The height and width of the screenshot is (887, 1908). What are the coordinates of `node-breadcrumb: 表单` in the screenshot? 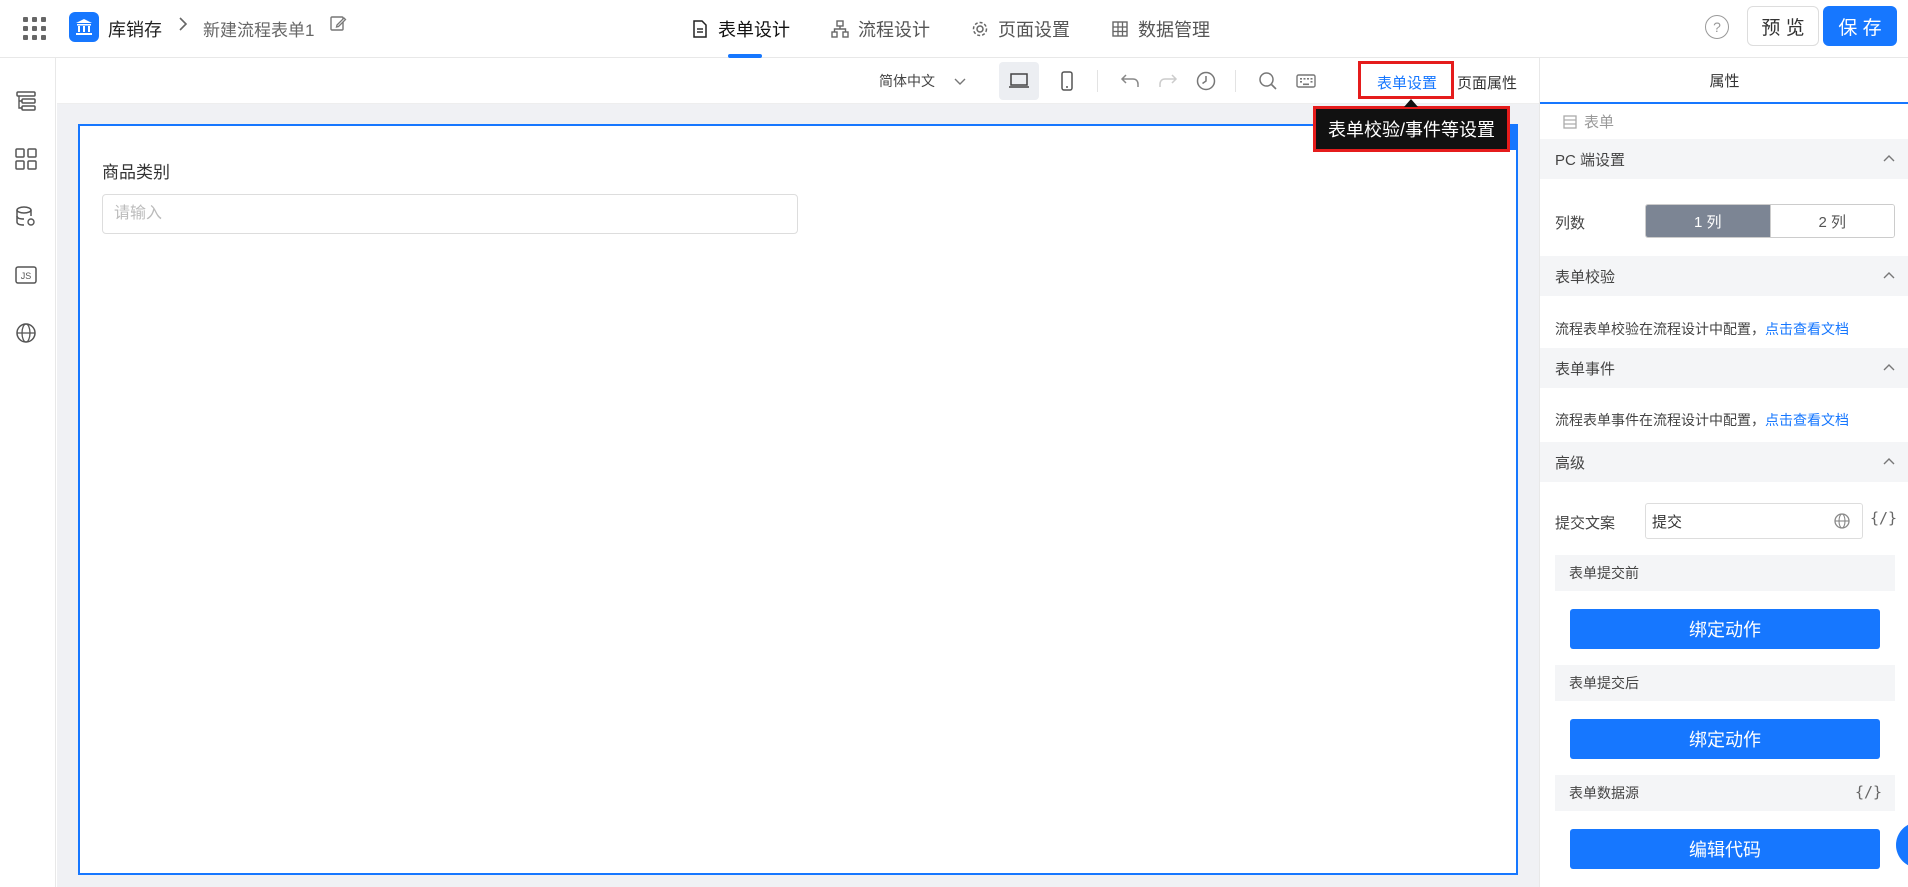 It's located at (1588, 121).